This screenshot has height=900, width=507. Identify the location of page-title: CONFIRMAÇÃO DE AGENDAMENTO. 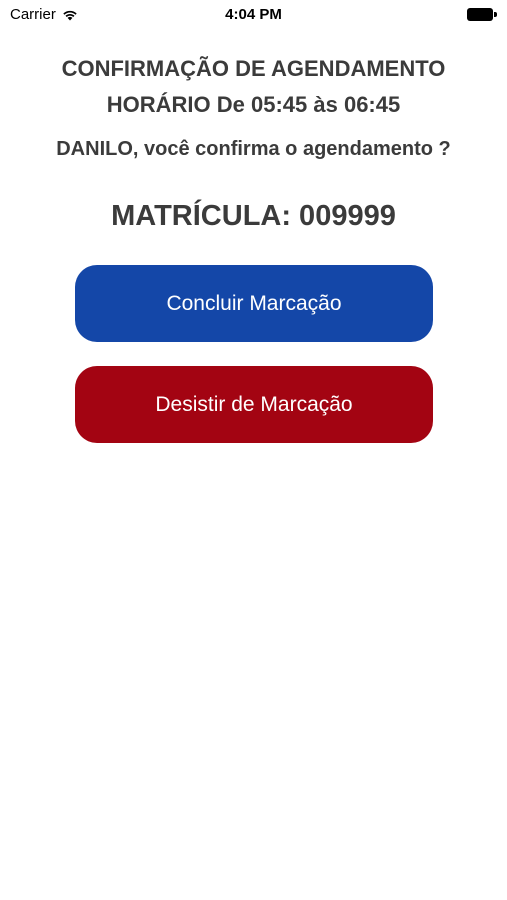
(253, 68).